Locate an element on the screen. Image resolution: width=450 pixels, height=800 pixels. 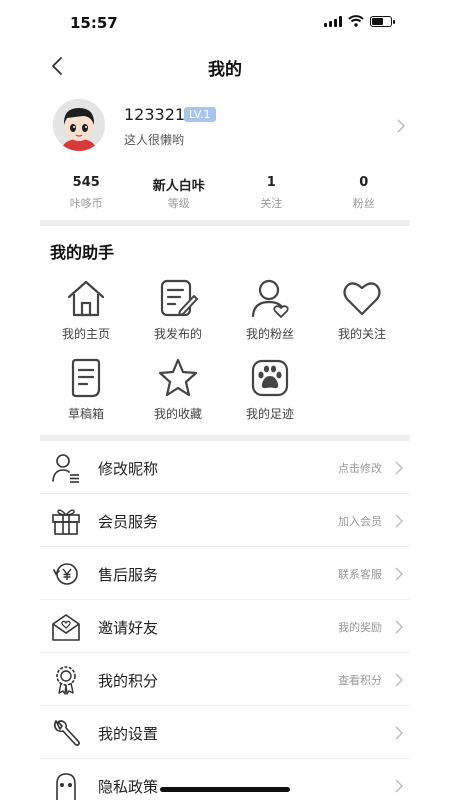
username: 123321 is located at coordinates (155, 114).